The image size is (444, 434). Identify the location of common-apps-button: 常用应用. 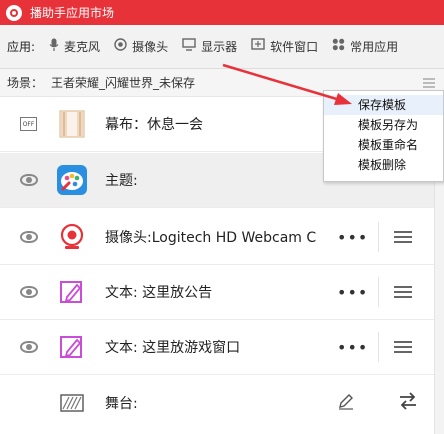
(365, 46).